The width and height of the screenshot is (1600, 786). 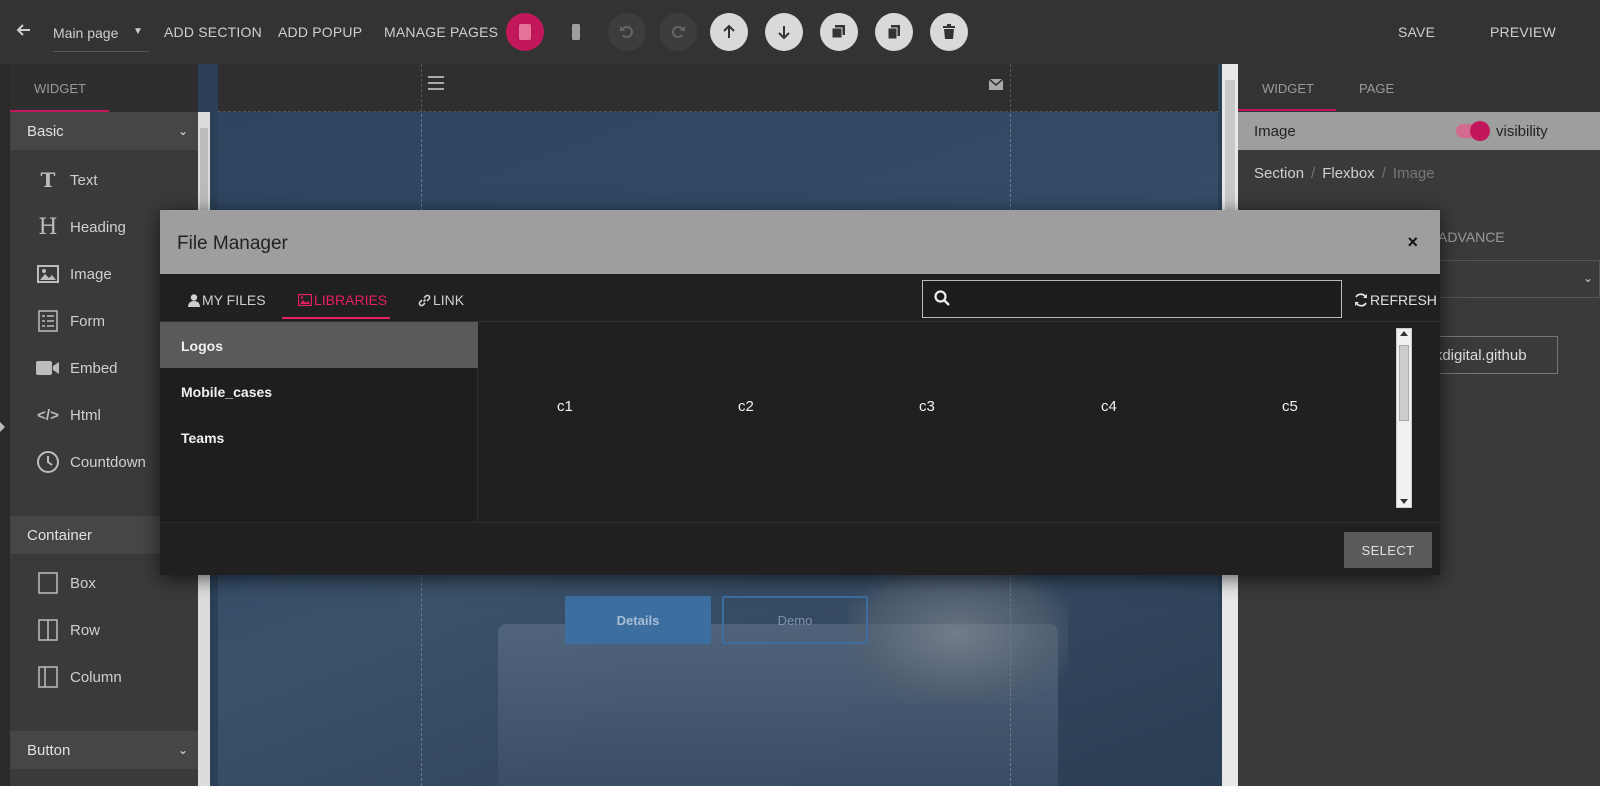 I want to click on folder-item-teams: Teams, so click(x=319, y=437).